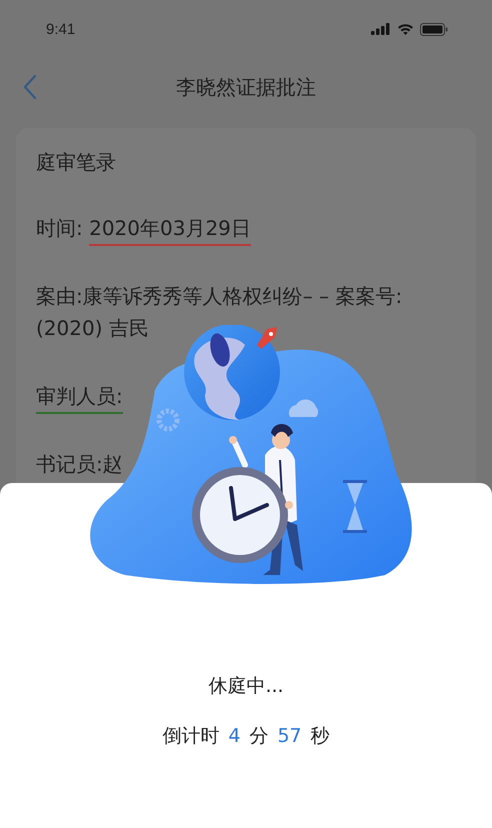 This screenshot has height=828, width=492. I want to click on countdown-label: 秒, so click(320, 736).